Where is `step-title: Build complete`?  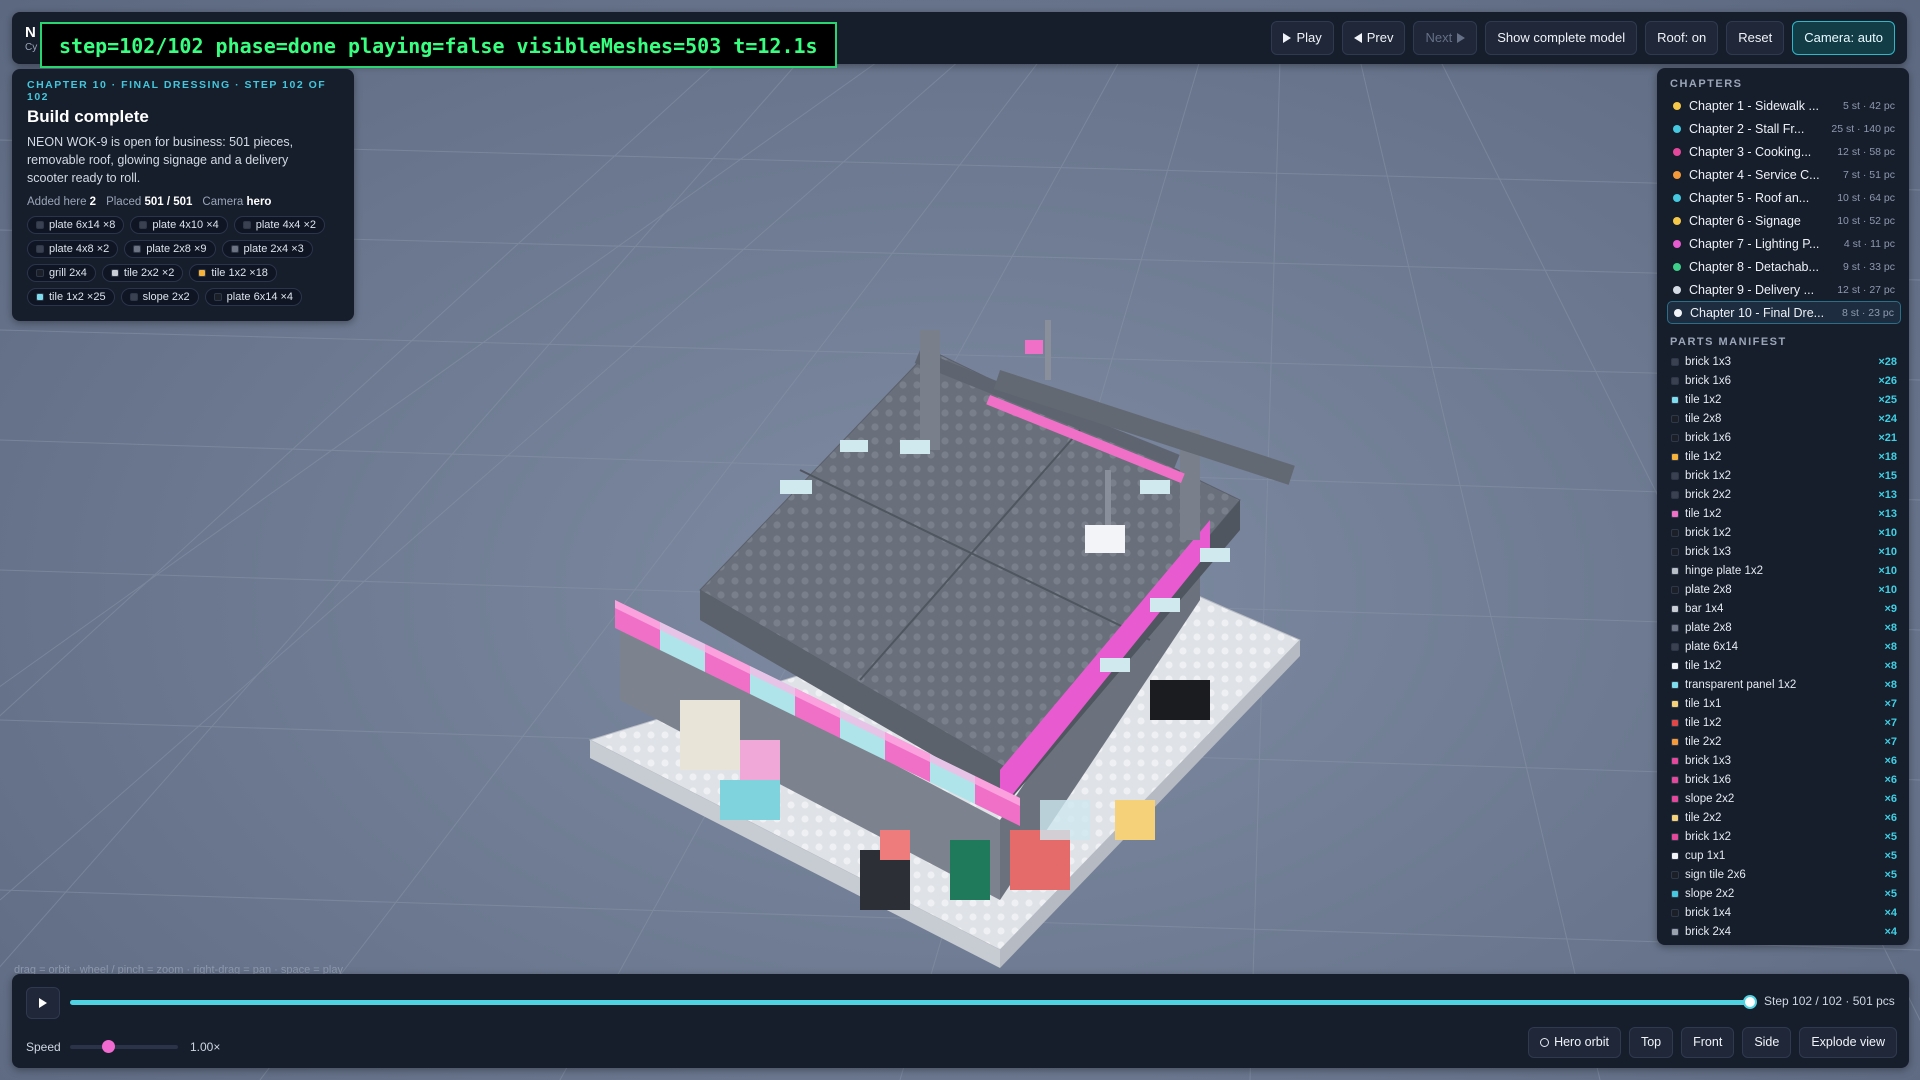
step-title: Build complete is located at coordinates (88, 116).